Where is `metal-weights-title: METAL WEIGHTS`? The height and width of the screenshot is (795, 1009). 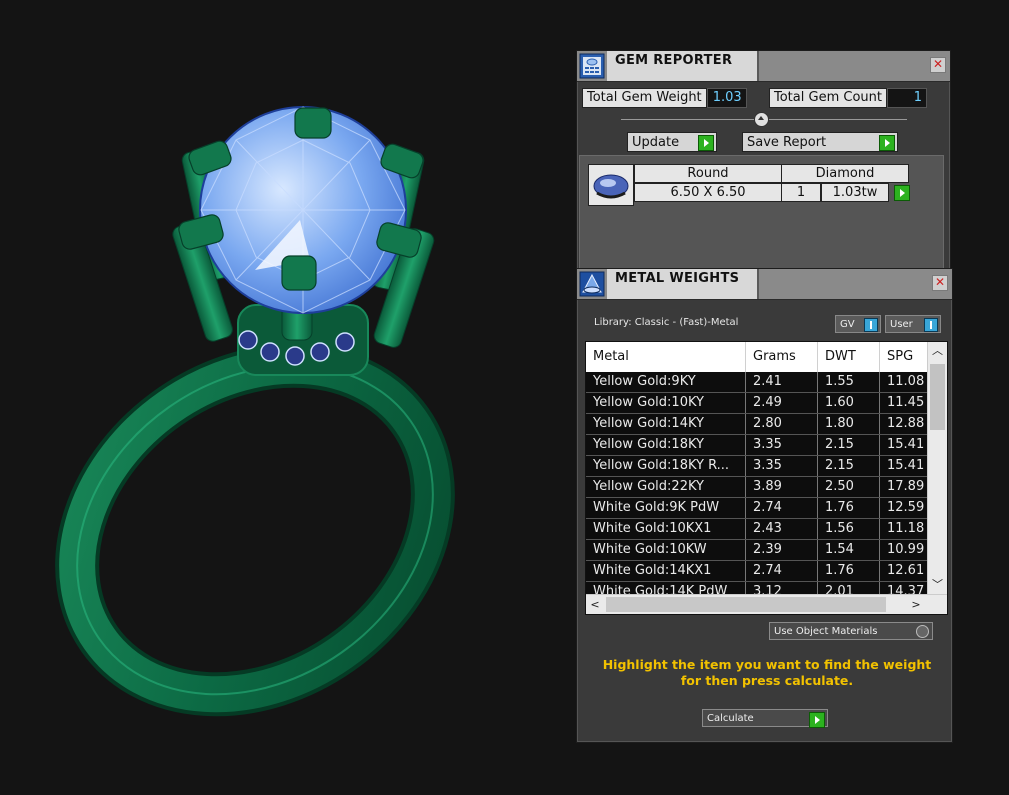 metal-weights-title: METAL WEIGHTS is located at coordinates (677, 278).